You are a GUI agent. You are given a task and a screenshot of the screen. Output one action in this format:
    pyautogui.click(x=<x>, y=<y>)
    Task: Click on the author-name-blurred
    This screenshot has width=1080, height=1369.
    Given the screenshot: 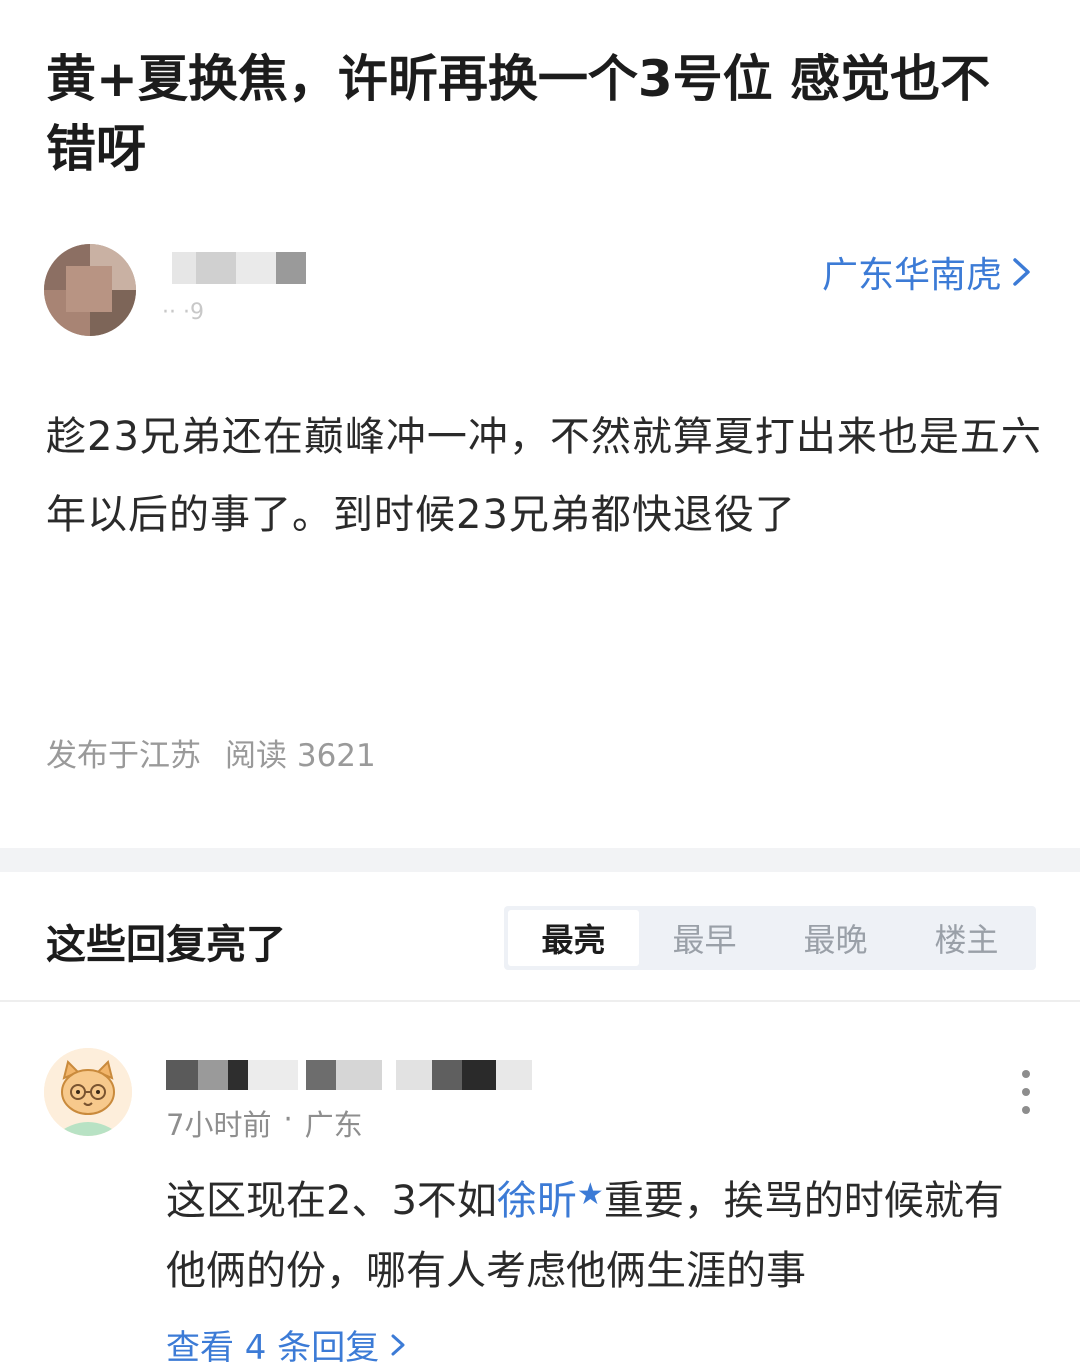 What is the action you would take?
    pyautogui.click(x=239, y=268)
    